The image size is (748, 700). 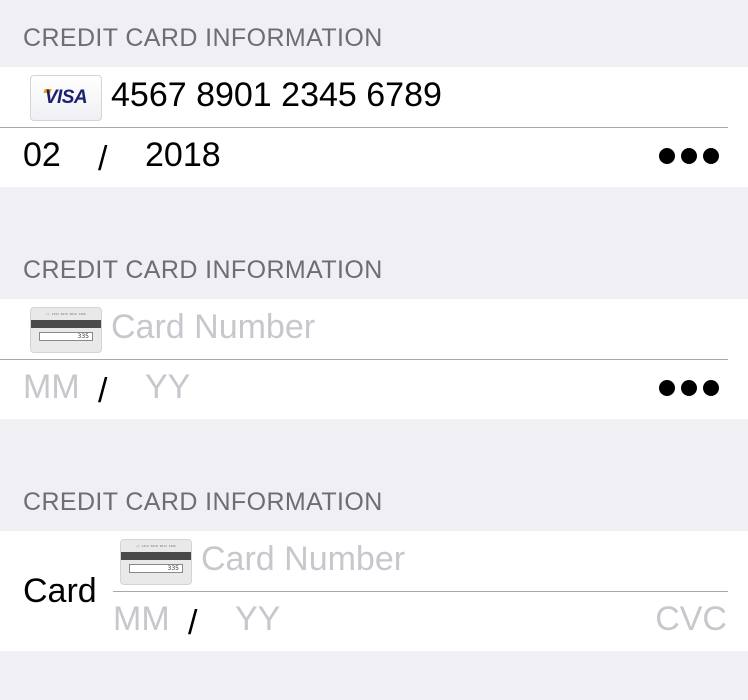 I want to click on expiry-month-field: 02, so click(x=42, y=155).